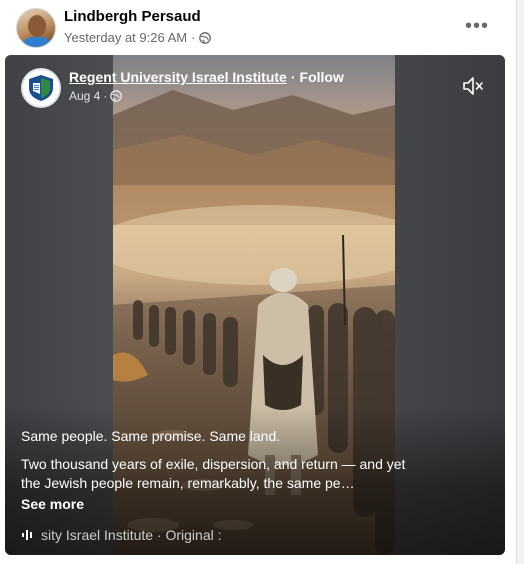  What do you see at coordinates (125, 37) in the screenshot?
I see `post-timestamp: Yesterday at 9:26 AM` at bounding box center [125, 37].